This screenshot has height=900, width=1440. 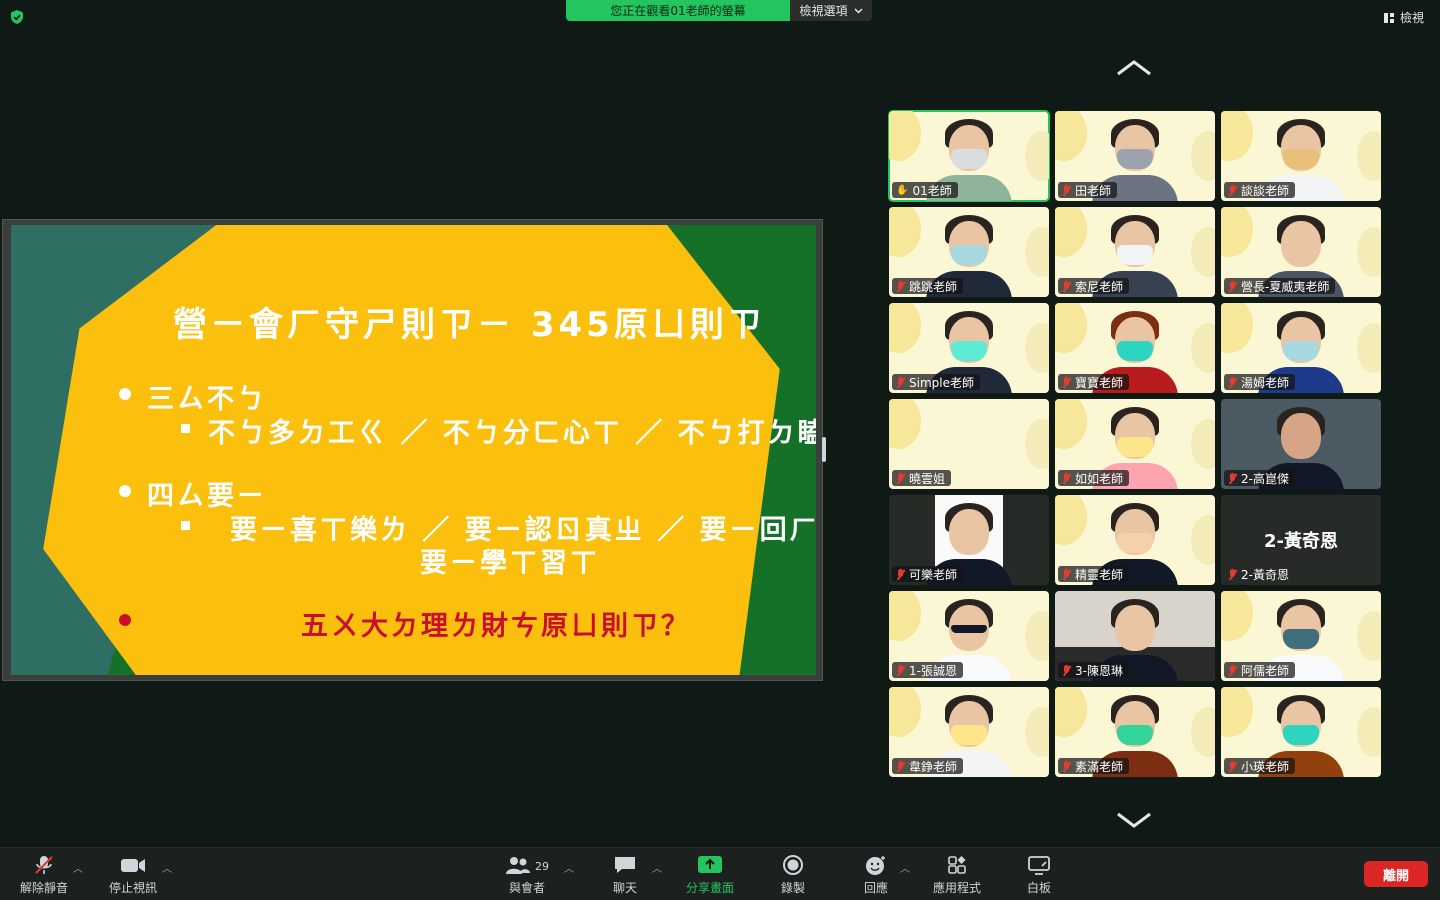 I want to click on participant-name-tag: 3-陳恩琳, so click(x=1093, y=670).